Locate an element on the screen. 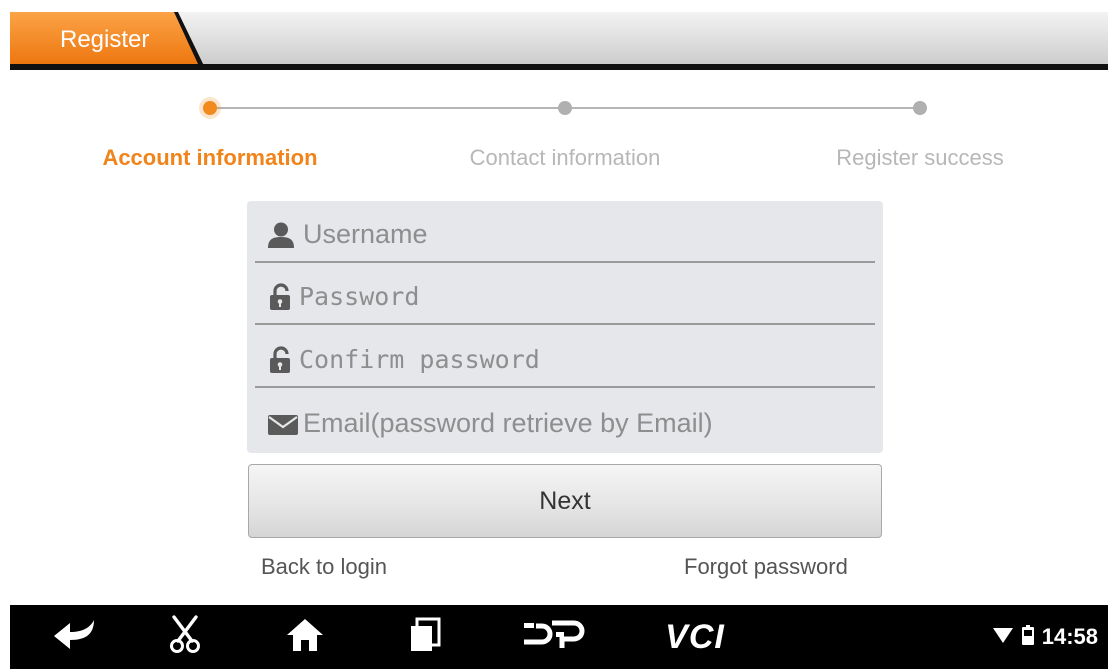  vci-icon: VCI is located at coordinates (695, 636).